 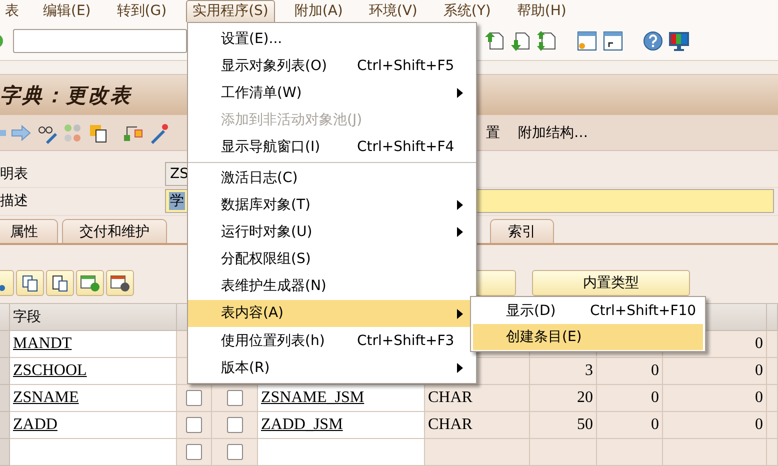 What do you see at coordinates (14, 201) in the screenshot?
I see `field-label: 描述` at bounding box center [14, 201].